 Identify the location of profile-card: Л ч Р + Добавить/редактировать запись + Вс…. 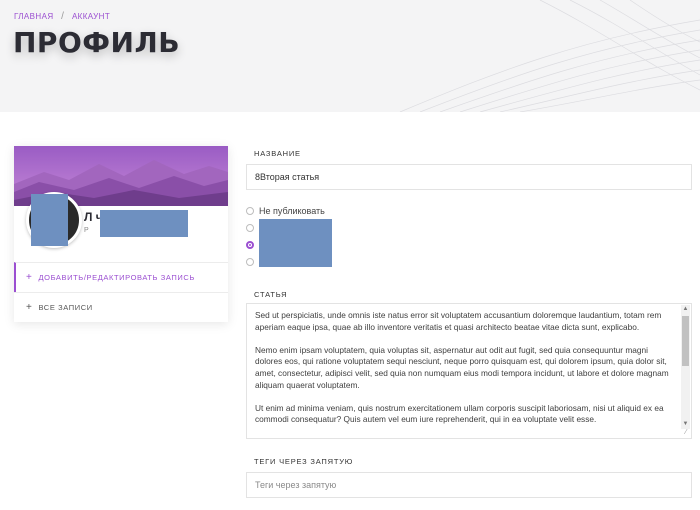
(121, 234).